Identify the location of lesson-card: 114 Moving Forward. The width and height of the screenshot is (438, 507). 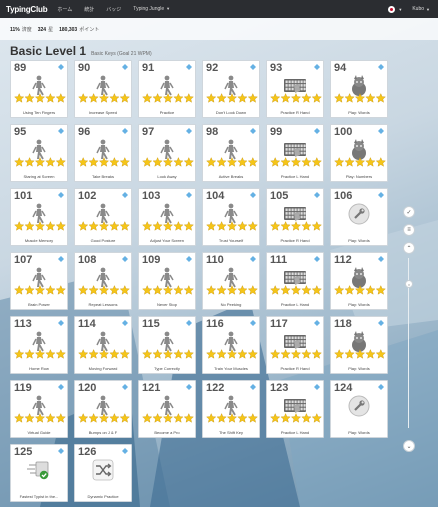
(103, 345).